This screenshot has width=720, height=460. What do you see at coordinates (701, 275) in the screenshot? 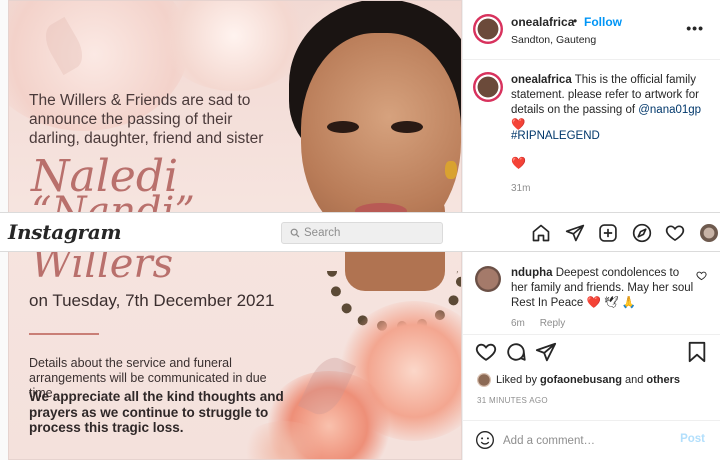
I see `comment-like-icon` at bounding box center [701, 275].